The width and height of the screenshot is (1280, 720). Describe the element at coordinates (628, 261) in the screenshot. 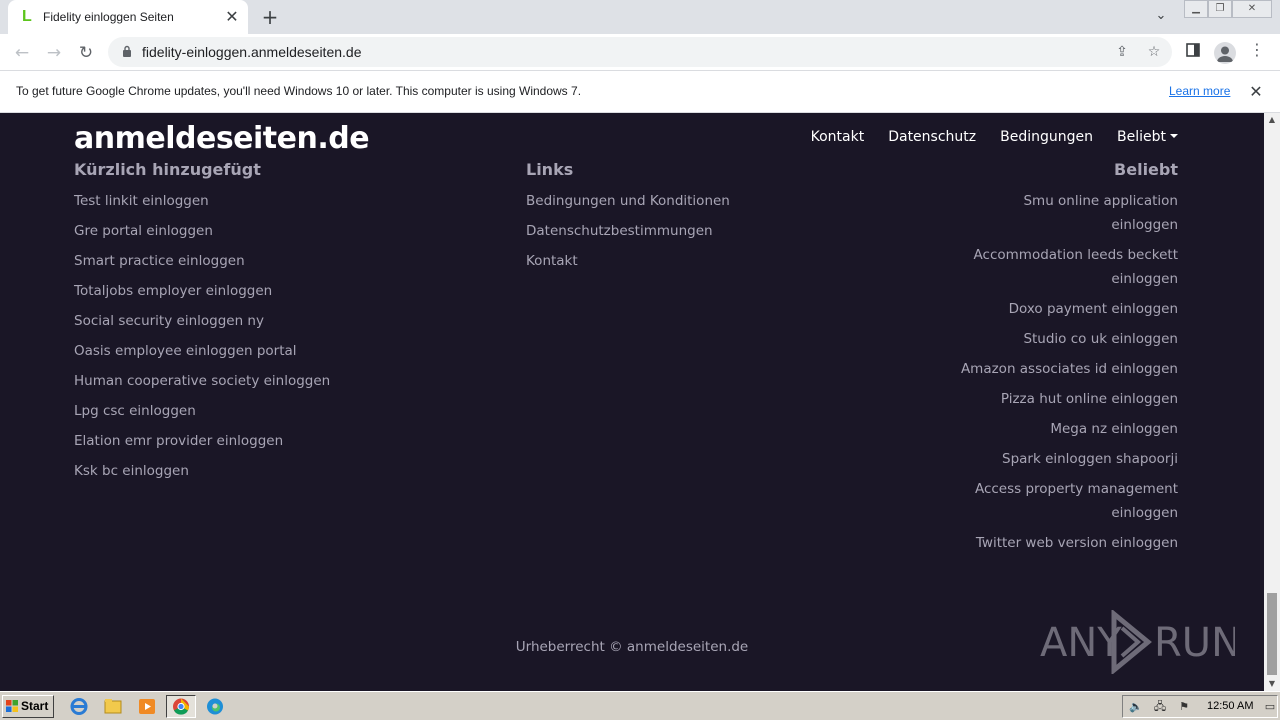

I see `list-item: Kontakt` at that location.